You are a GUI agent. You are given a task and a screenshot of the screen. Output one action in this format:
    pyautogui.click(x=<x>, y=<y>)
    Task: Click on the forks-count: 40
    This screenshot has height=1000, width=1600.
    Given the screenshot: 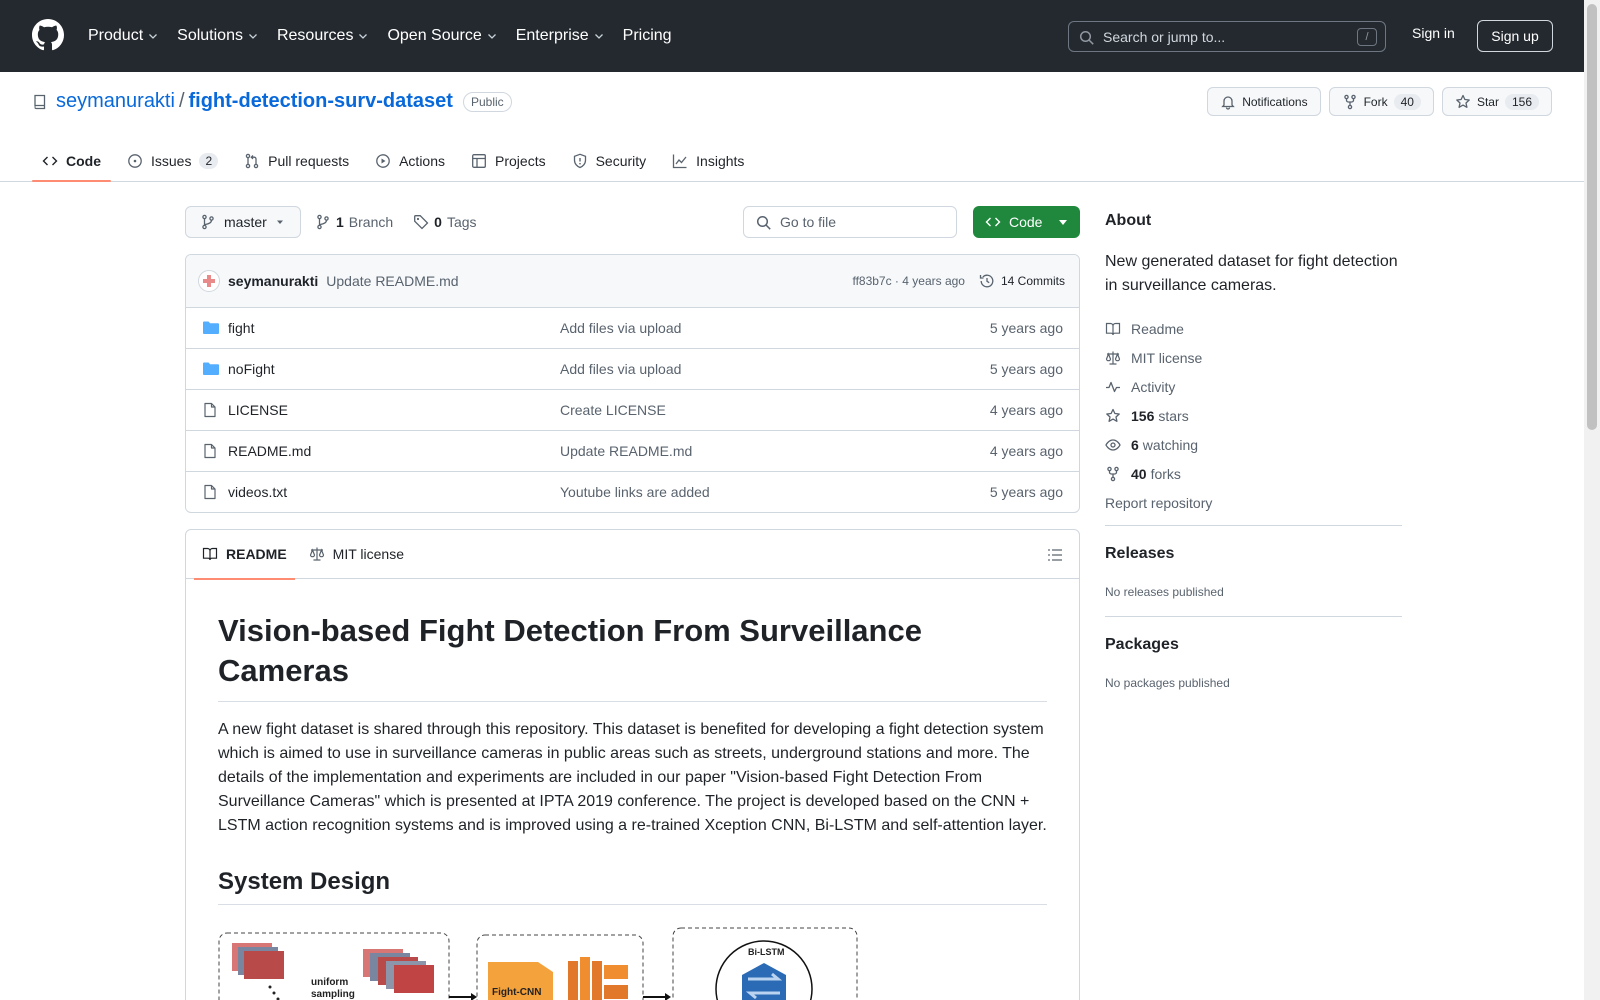 What is the action you would take?
    pyautogui.click(x=1139, y=473)
    